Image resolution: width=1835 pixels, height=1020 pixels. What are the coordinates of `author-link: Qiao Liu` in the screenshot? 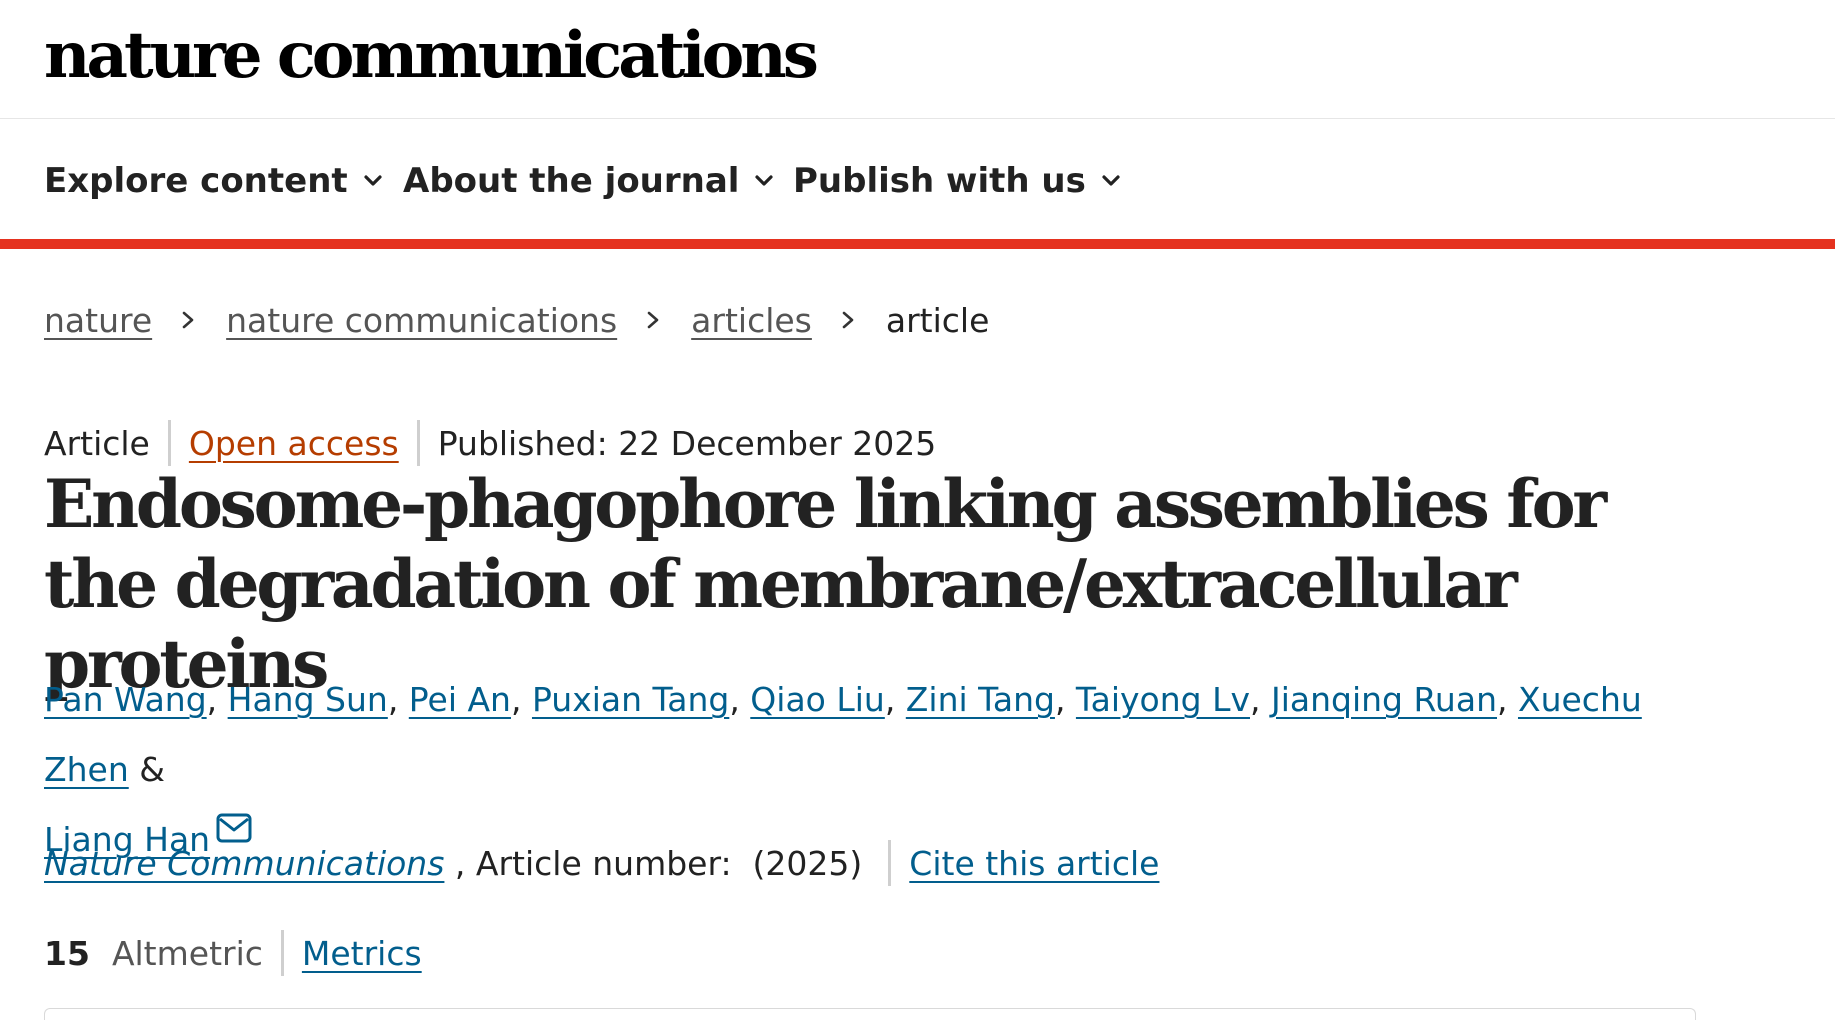 It's located at (817, 699).